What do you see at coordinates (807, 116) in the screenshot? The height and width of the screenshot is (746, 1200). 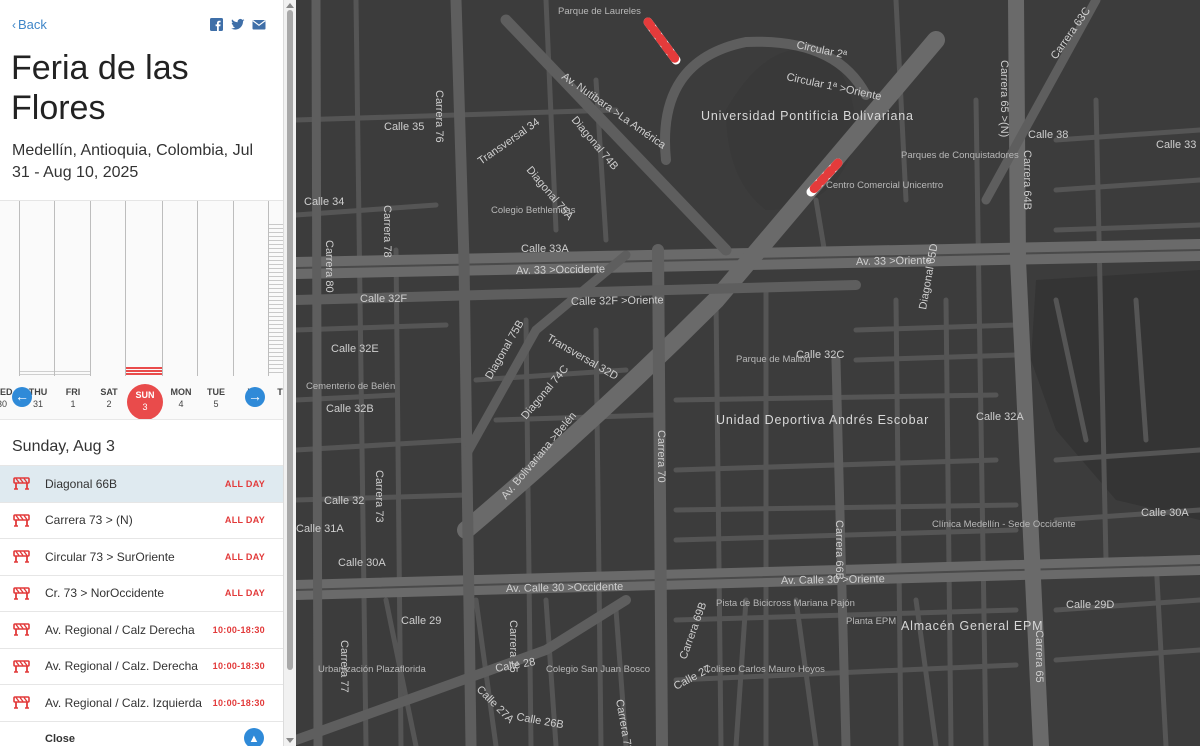 I see `map-label: Universidad Pontificia Bolivariana` at bounding box center [807, 116].